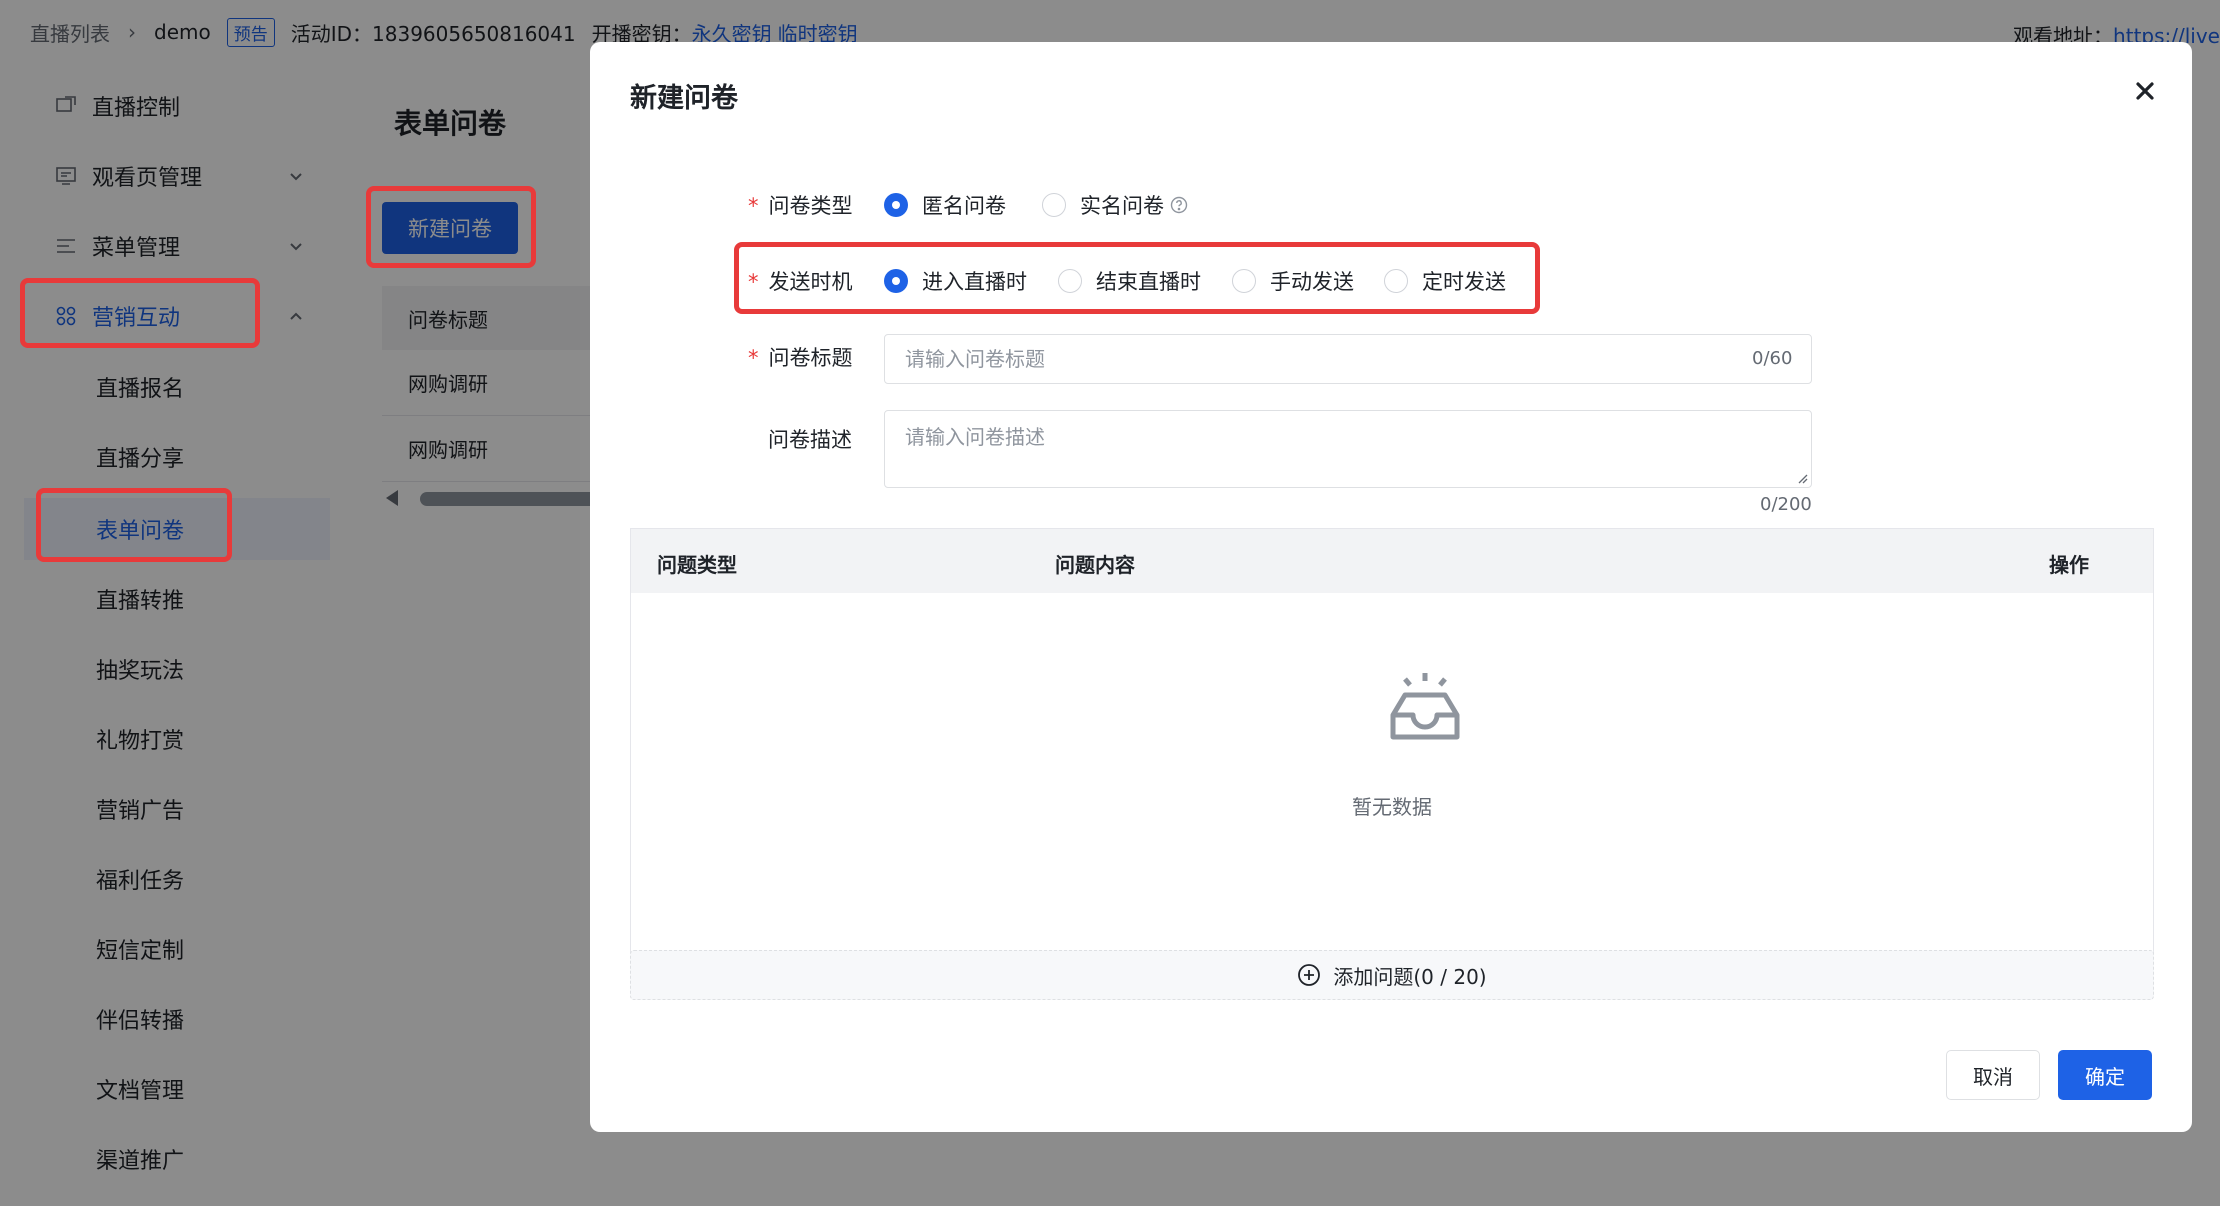 The width and height of the screenshot is (2220, 1206). Describe the element at coordinates (1312, 282) in the screenshot. I see `radio-label: 手动发送` at that location.